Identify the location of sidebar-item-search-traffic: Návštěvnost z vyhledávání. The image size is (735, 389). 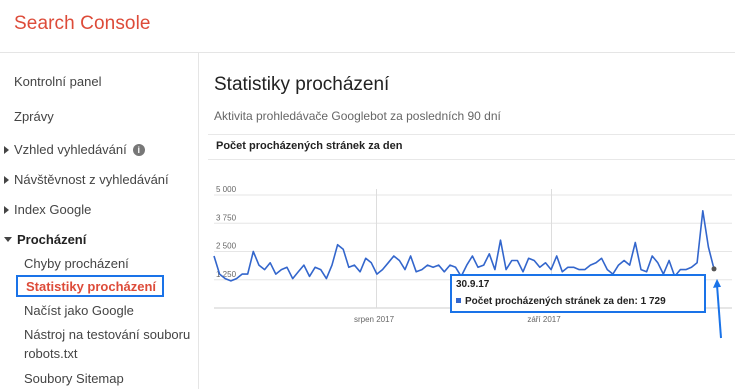
(86, 179).